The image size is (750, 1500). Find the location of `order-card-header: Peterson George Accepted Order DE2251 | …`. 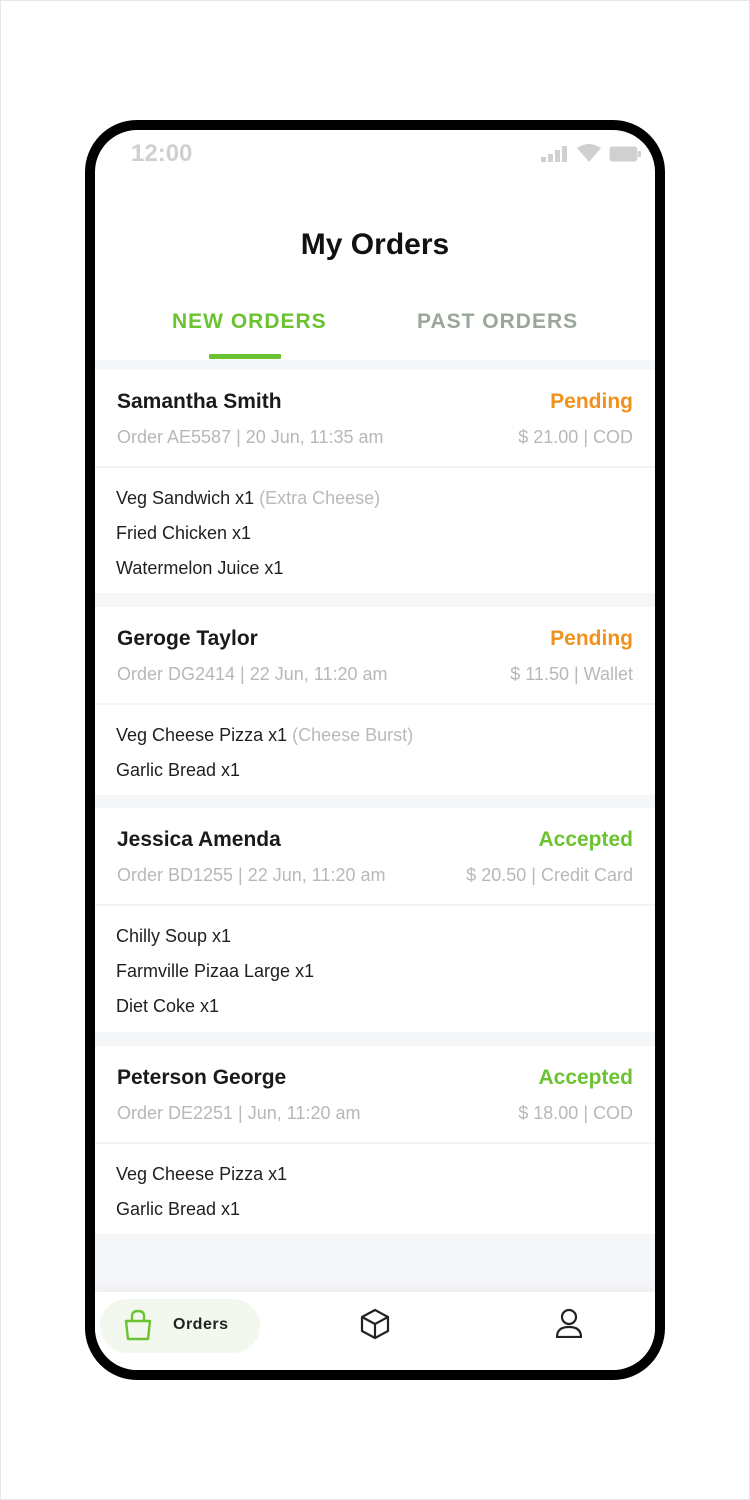

order-card-header: Peterson George Accepted Order DE2251 | … is located at coordinates (375, 1095).